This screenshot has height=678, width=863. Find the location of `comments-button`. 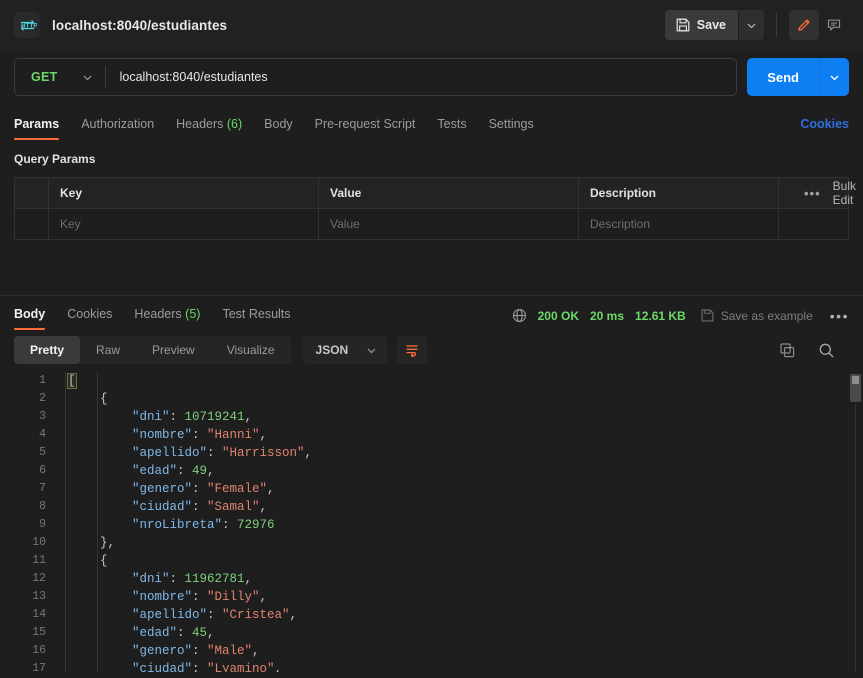

comments-button is located at coordinates (834, 25).